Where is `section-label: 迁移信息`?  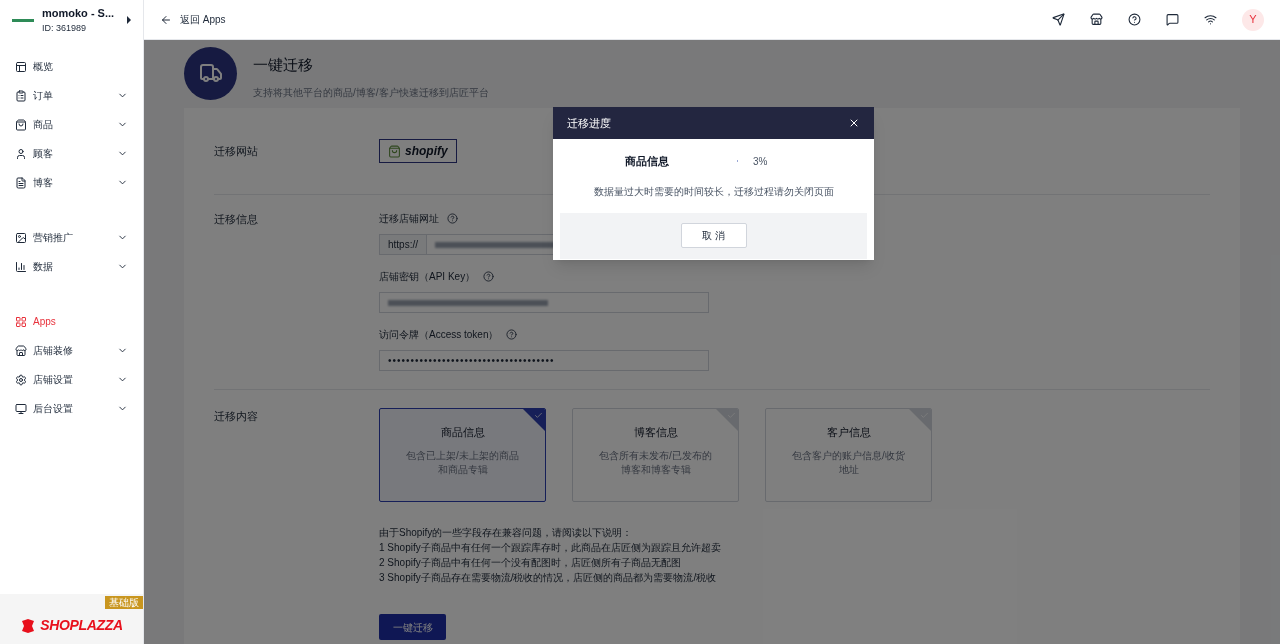 section-label: 迁移信息 is located at coordinates (236, 219).